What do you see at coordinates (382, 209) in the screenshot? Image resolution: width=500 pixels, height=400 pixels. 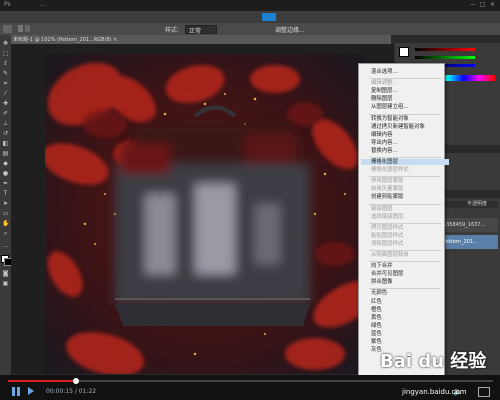 I see `menu-item: 链接图层` at bounding box center [382, 209].